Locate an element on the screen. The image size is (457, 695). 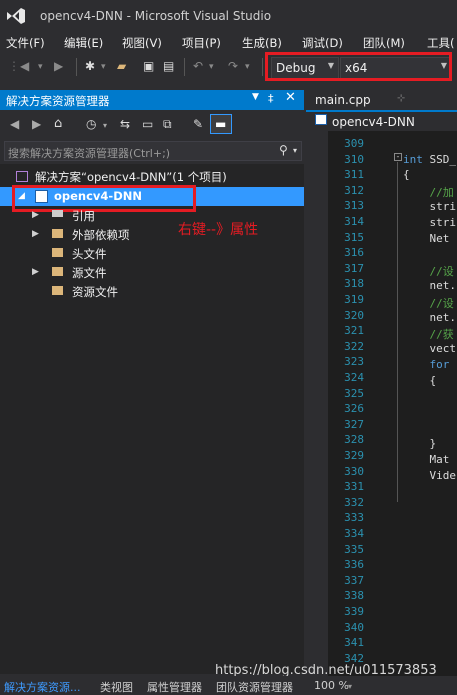
menu-debug: 调试(D) is located at coordinates (322, 43).